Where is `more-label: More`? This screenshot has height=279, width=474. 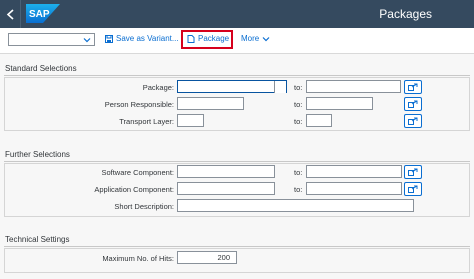 more-label: More is located at coordinates (250, 38).